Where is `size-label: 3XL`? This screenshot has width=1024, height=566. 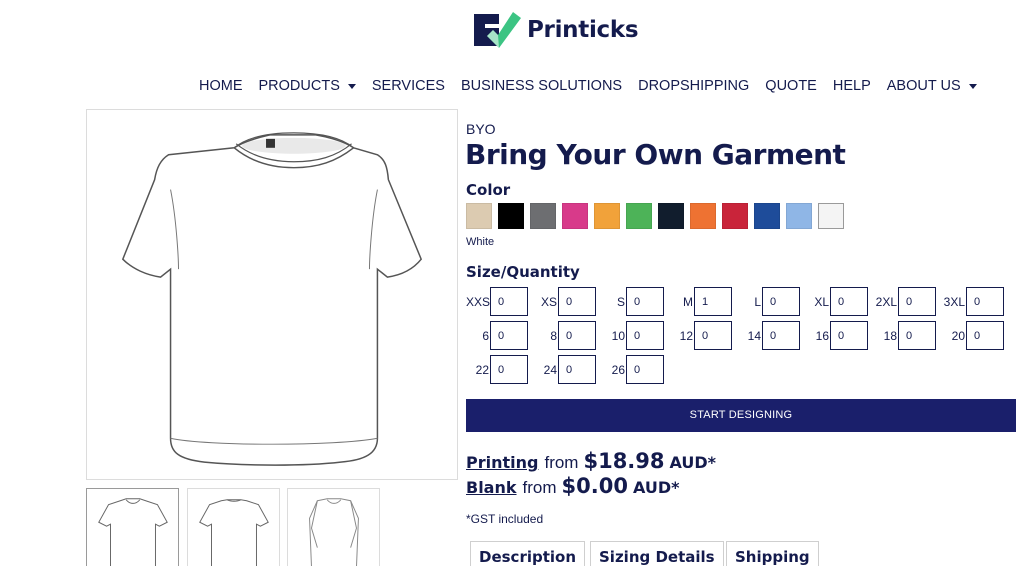 size-label: 3XL is located at coordinates (954, 301).